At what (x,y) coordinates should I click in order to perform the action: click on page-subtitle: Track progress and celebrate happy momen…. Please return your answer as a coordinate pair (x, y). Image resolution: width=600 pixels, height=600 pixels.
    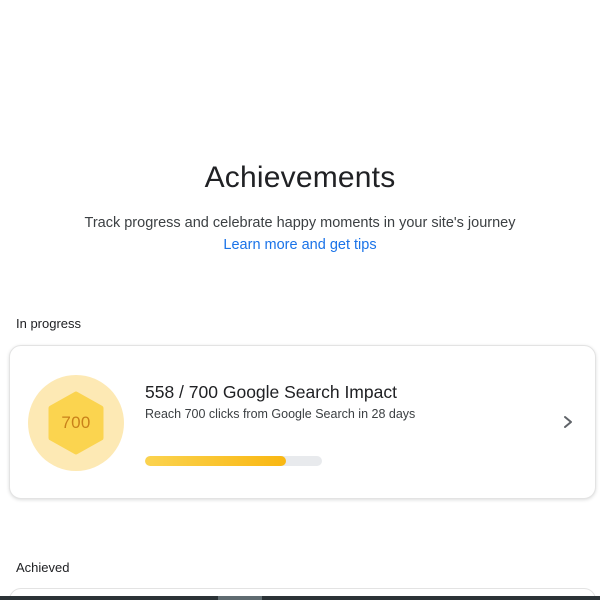
    Looking at the image, I should click on (300, 223).